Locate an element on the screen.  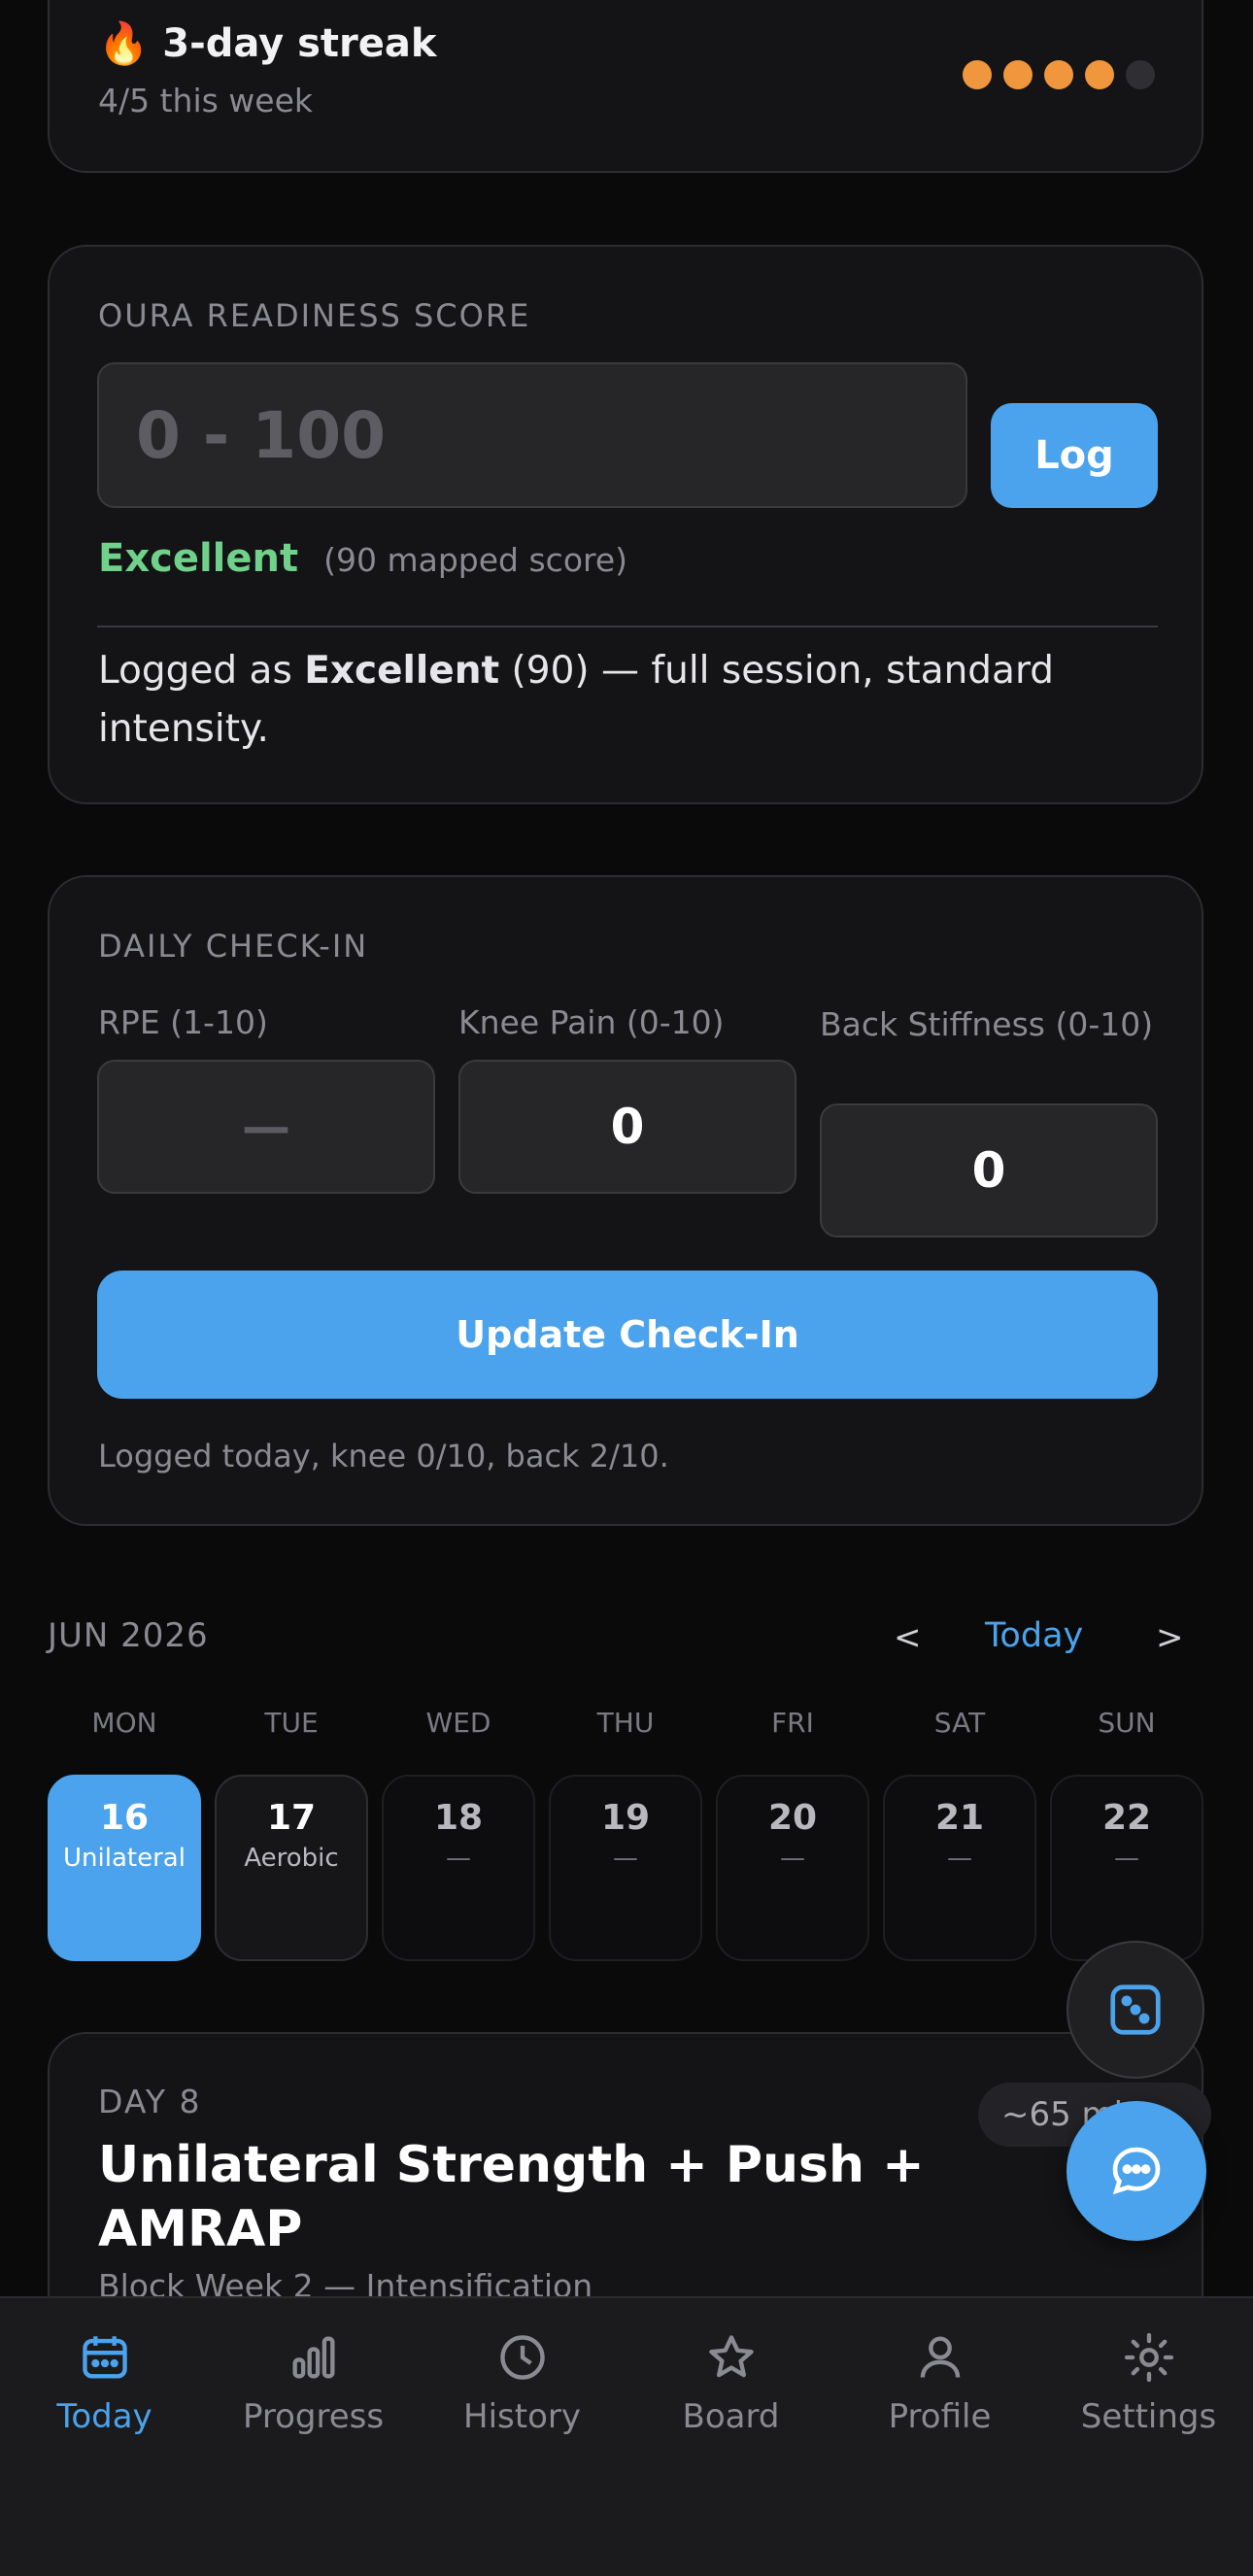
readiness-rating-row: Excellent (90 mapped score) is located at coordinates (362, 558).